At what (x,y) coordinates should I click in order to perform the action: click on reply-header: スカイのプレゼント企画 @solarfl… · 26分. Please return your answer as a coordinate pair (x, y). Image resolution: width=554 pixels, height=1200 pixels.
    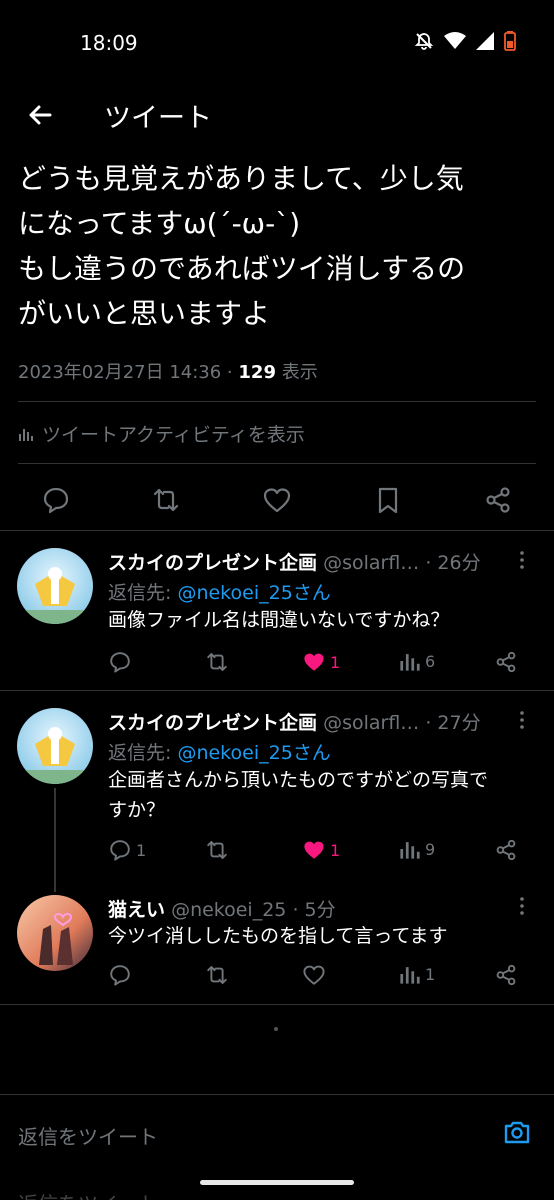
    Looking at the image, I should click on (294, 561).